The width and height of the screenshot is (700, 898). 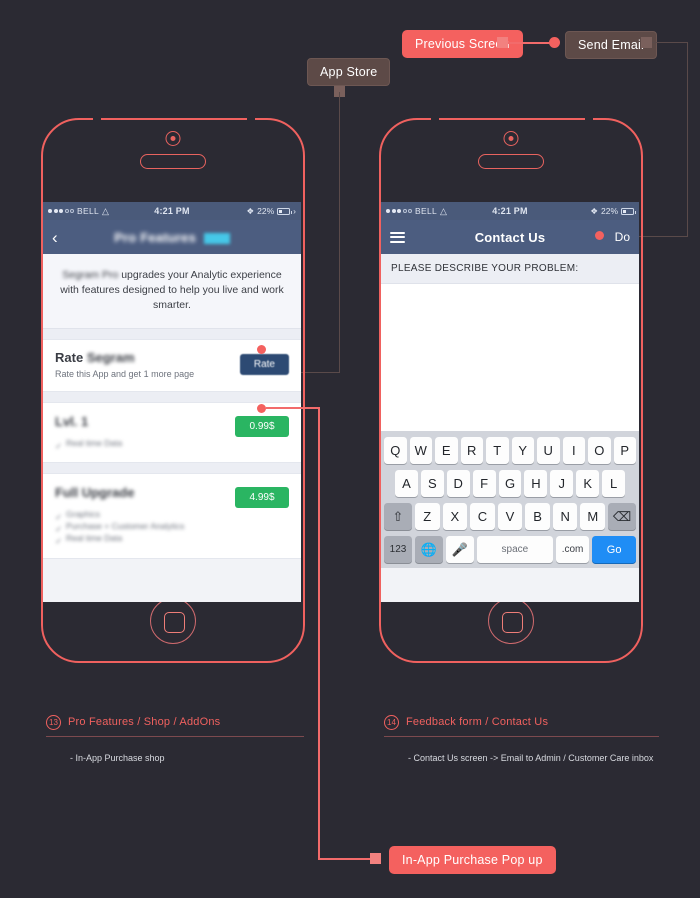 What do you see at coordinates (261, 349) in the screenshot?
I see `hotspot-dot-rate` at bounding box center [261, 349].